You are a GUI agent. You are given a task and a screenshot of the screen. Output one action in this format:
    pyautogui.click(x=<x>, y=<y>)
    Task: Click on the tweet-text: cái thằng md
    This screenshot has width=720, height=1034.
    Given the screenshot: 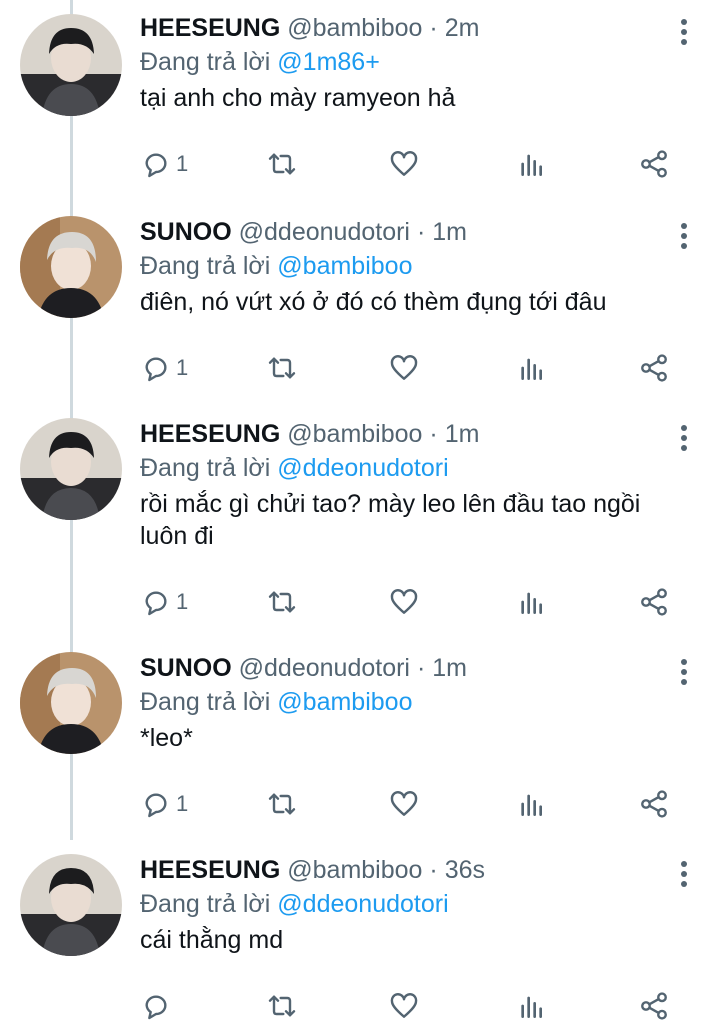 What is the action you would take?
    pyautogui.click(x=212, y=940)
    